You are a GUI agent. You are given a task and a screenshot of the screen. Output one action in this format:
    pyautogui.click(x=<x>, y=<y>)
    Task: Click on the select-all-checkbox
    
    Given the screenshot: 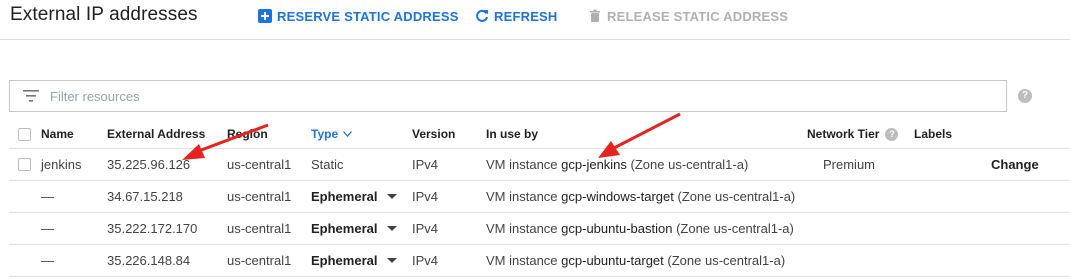 What is the action you would take?
    pyautogui.click(x=24, y=134)
    